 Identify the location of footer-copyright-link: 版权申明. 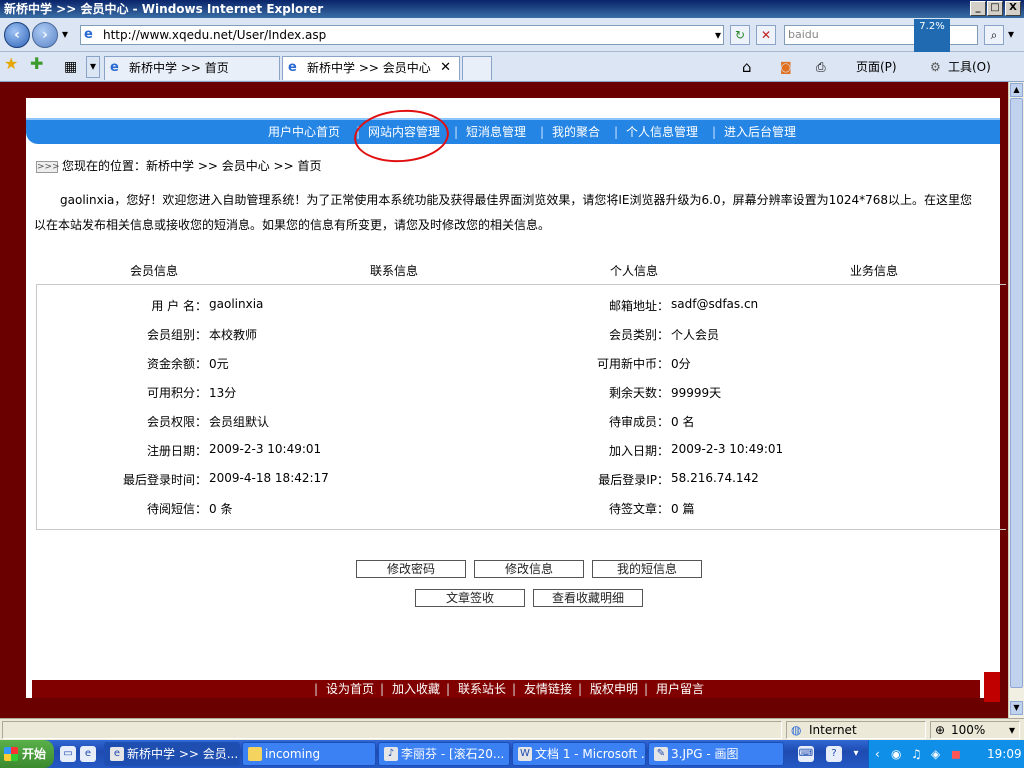
(614, 689).